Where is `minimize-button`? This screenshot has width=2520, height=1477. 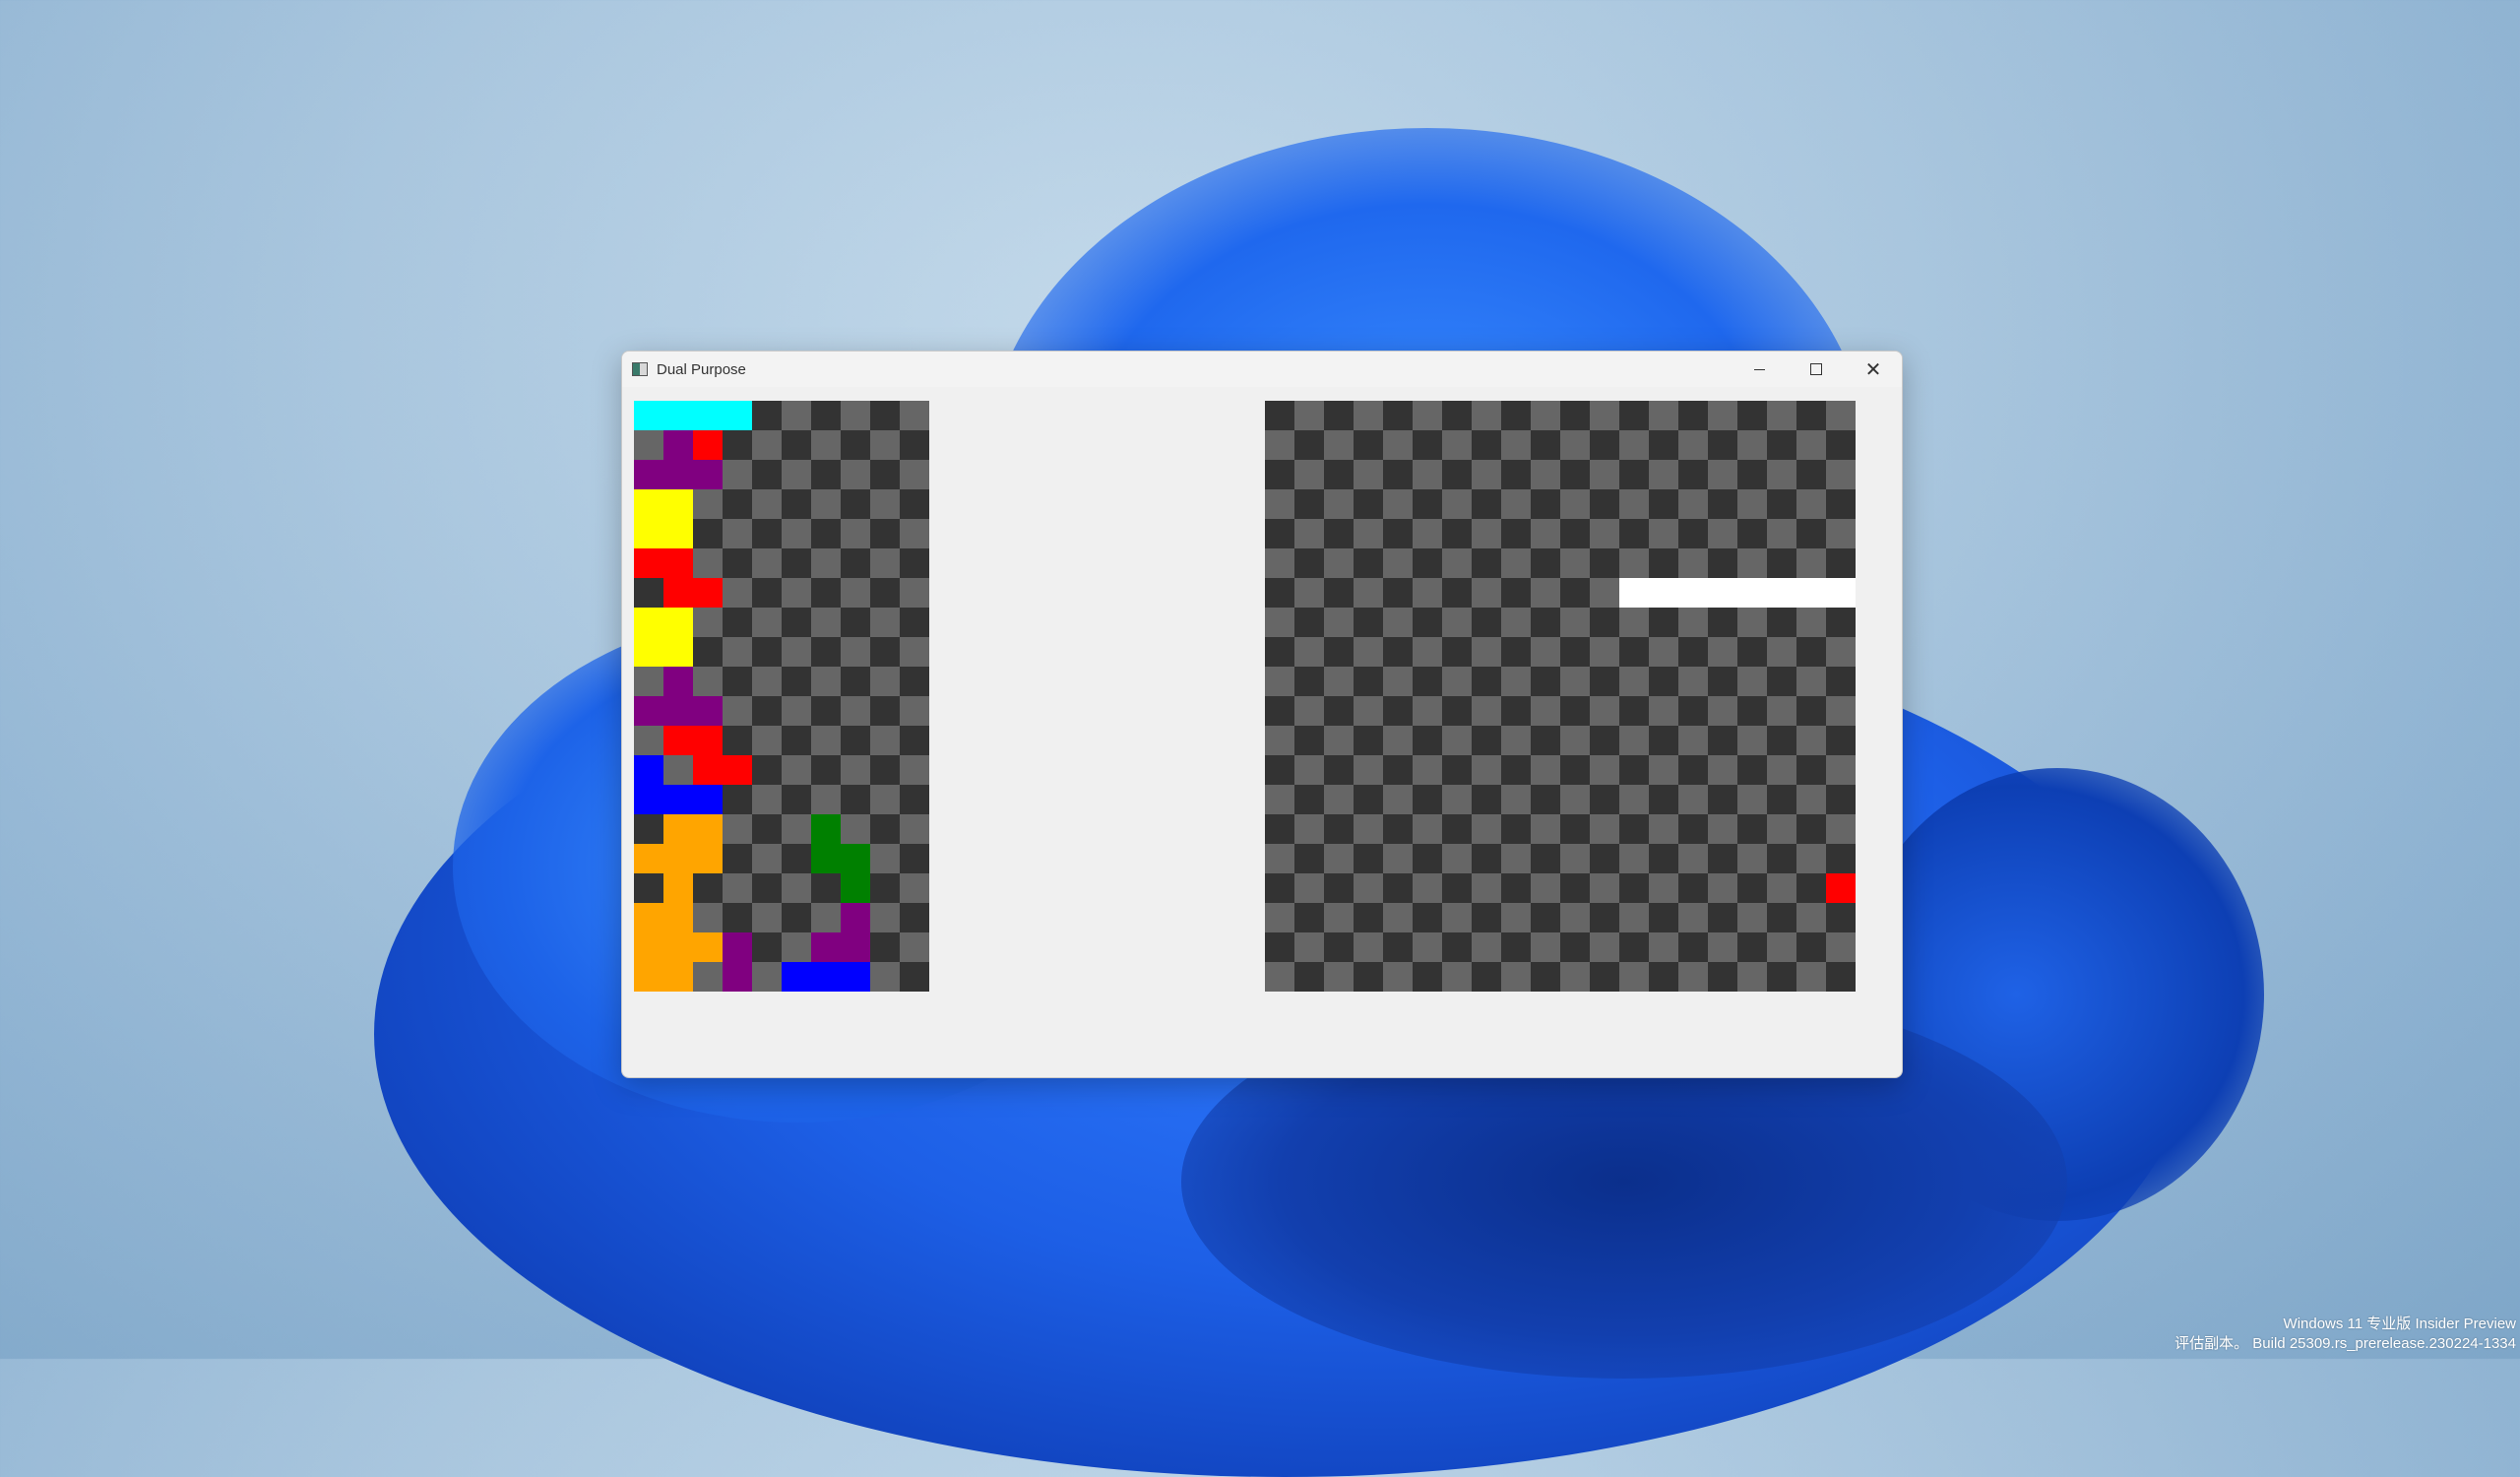
minimize-button is located at coordinates (1759, 370).